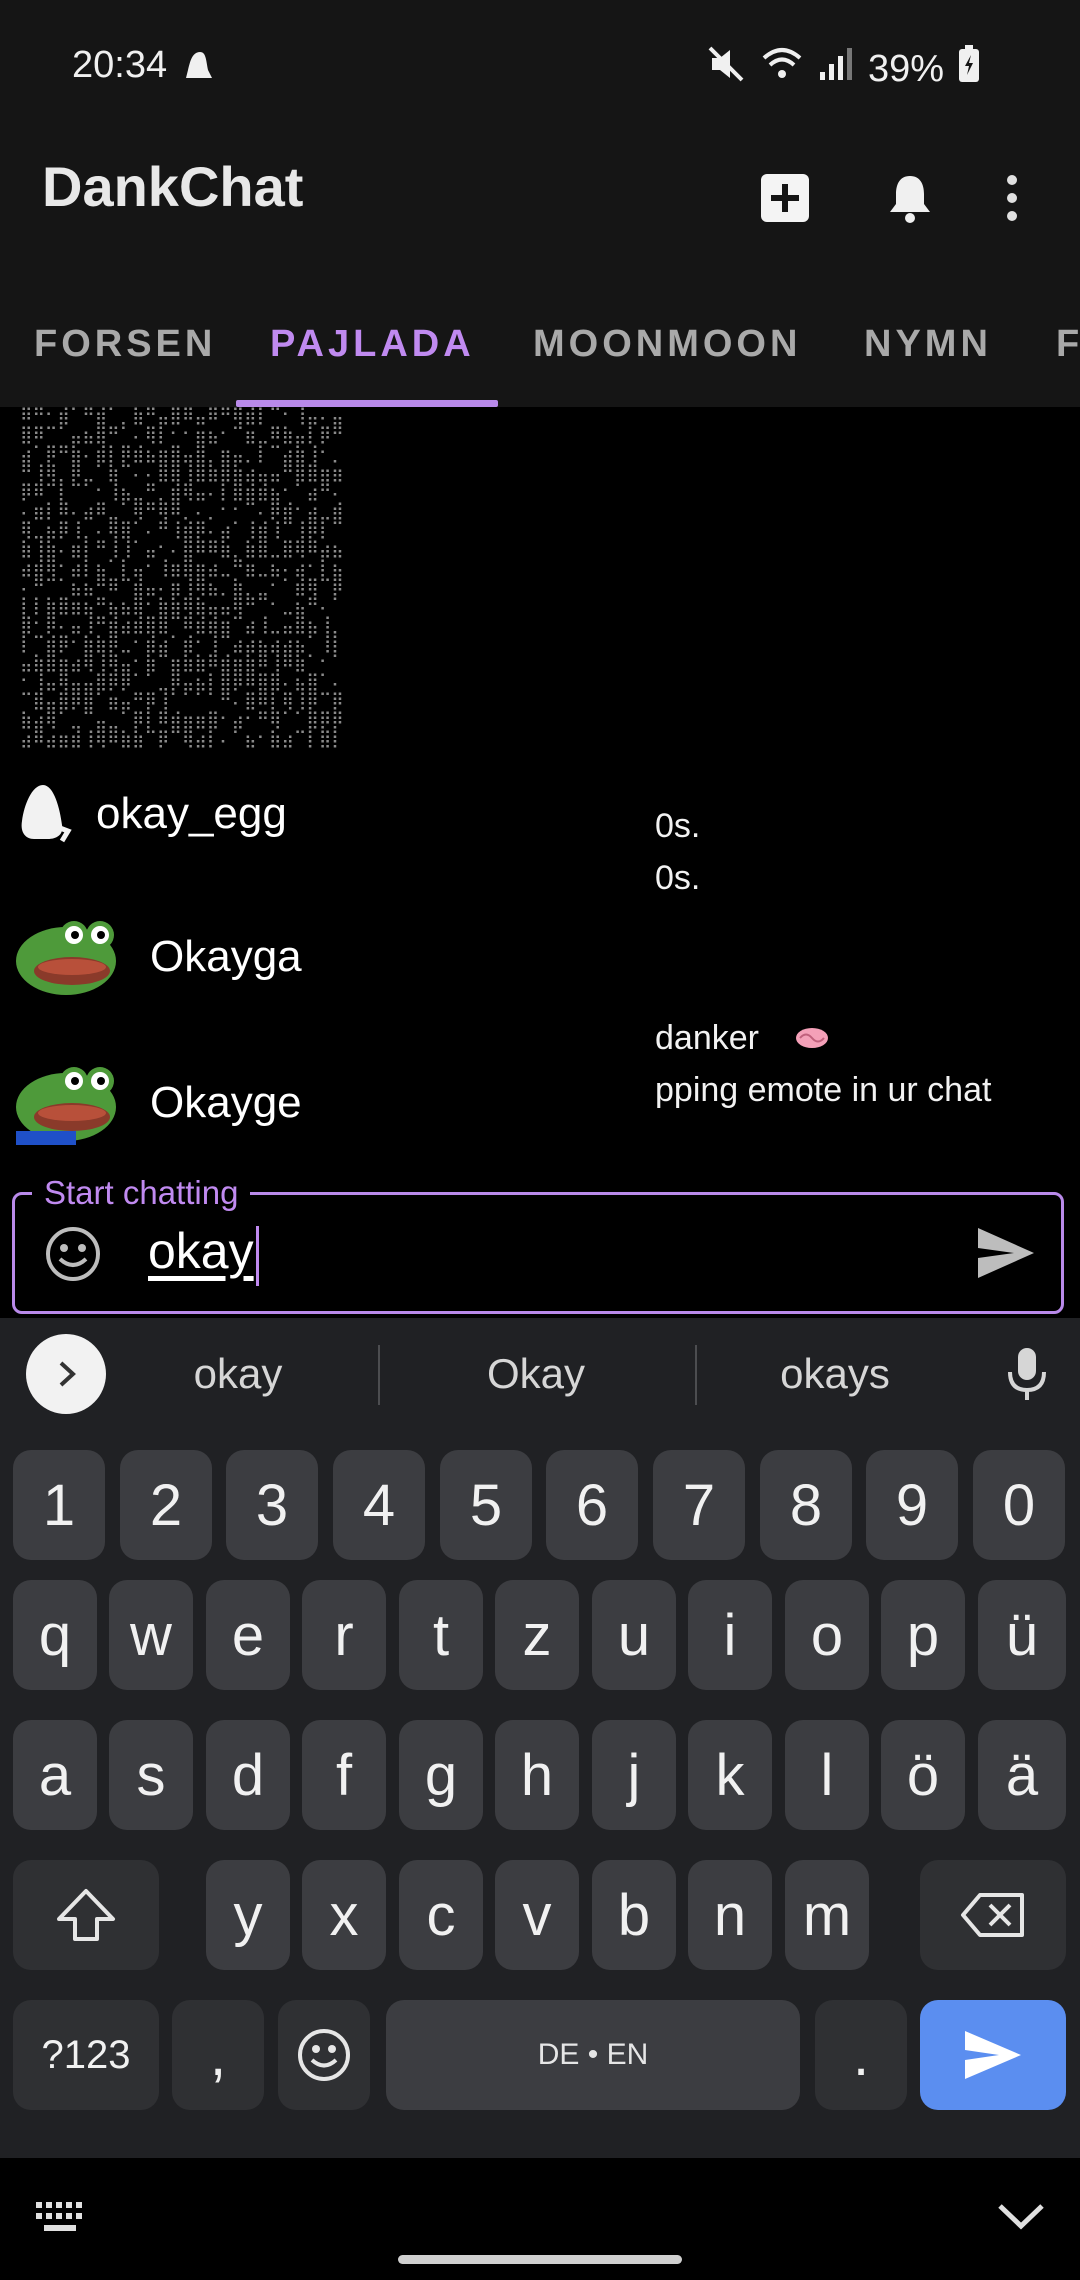 This screenshot has width=1080, height=2280. What do you see at coordinates (441, 1915) in the screenshot?
I see `key-c: c` at bounding box center [441, 1915].